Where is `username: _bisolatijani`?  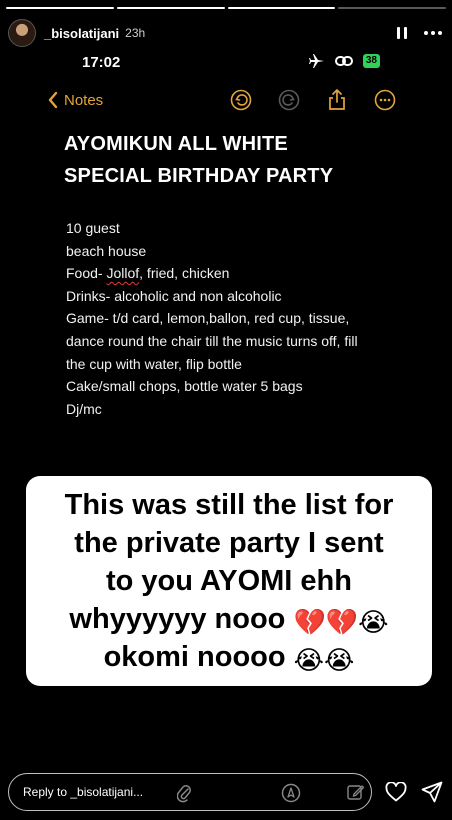 username: _bisolatijani is located at coordinates (81, 33).